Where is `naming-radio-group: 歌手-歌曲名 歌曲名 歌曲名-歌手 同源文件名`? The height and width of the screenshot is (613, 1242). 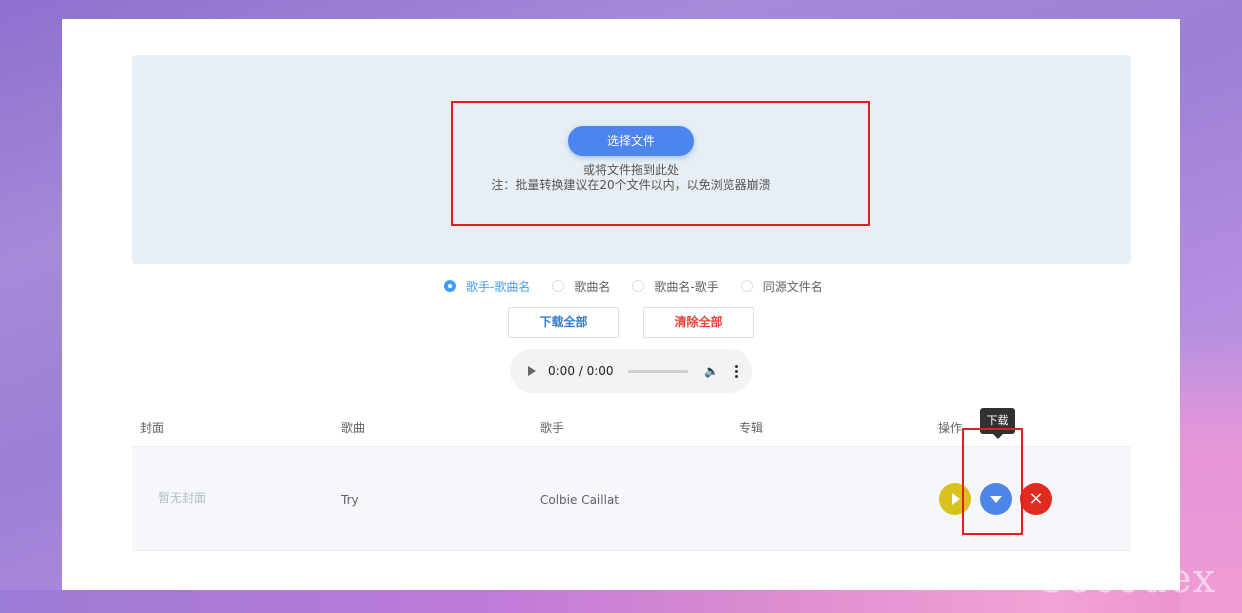 naming-radio-group: 歌手-歌曲名 歌曲名 歌曲名-歌手 同源文件名 is located at coordinates (644, 286).